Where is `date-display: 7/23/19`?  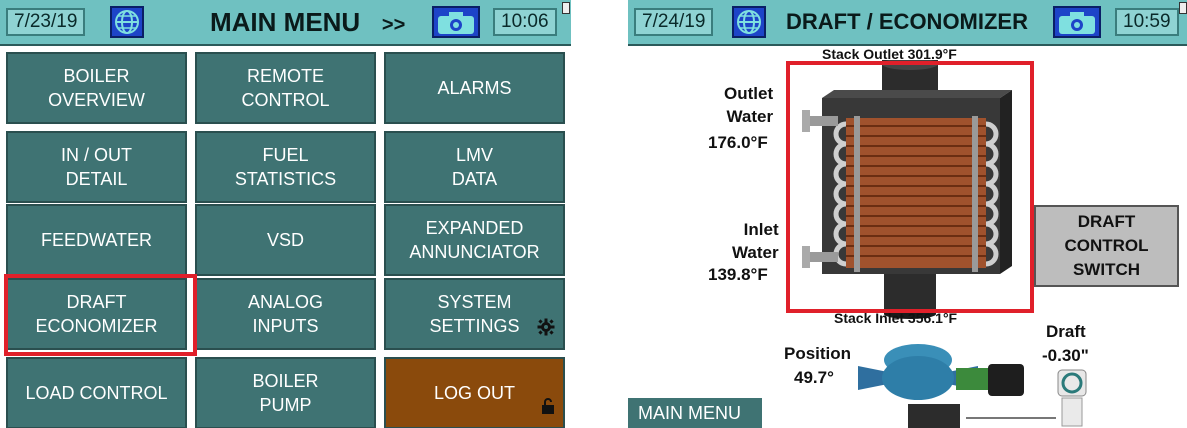 date-display: 7/23/19 is located at coordinates (46, 22).